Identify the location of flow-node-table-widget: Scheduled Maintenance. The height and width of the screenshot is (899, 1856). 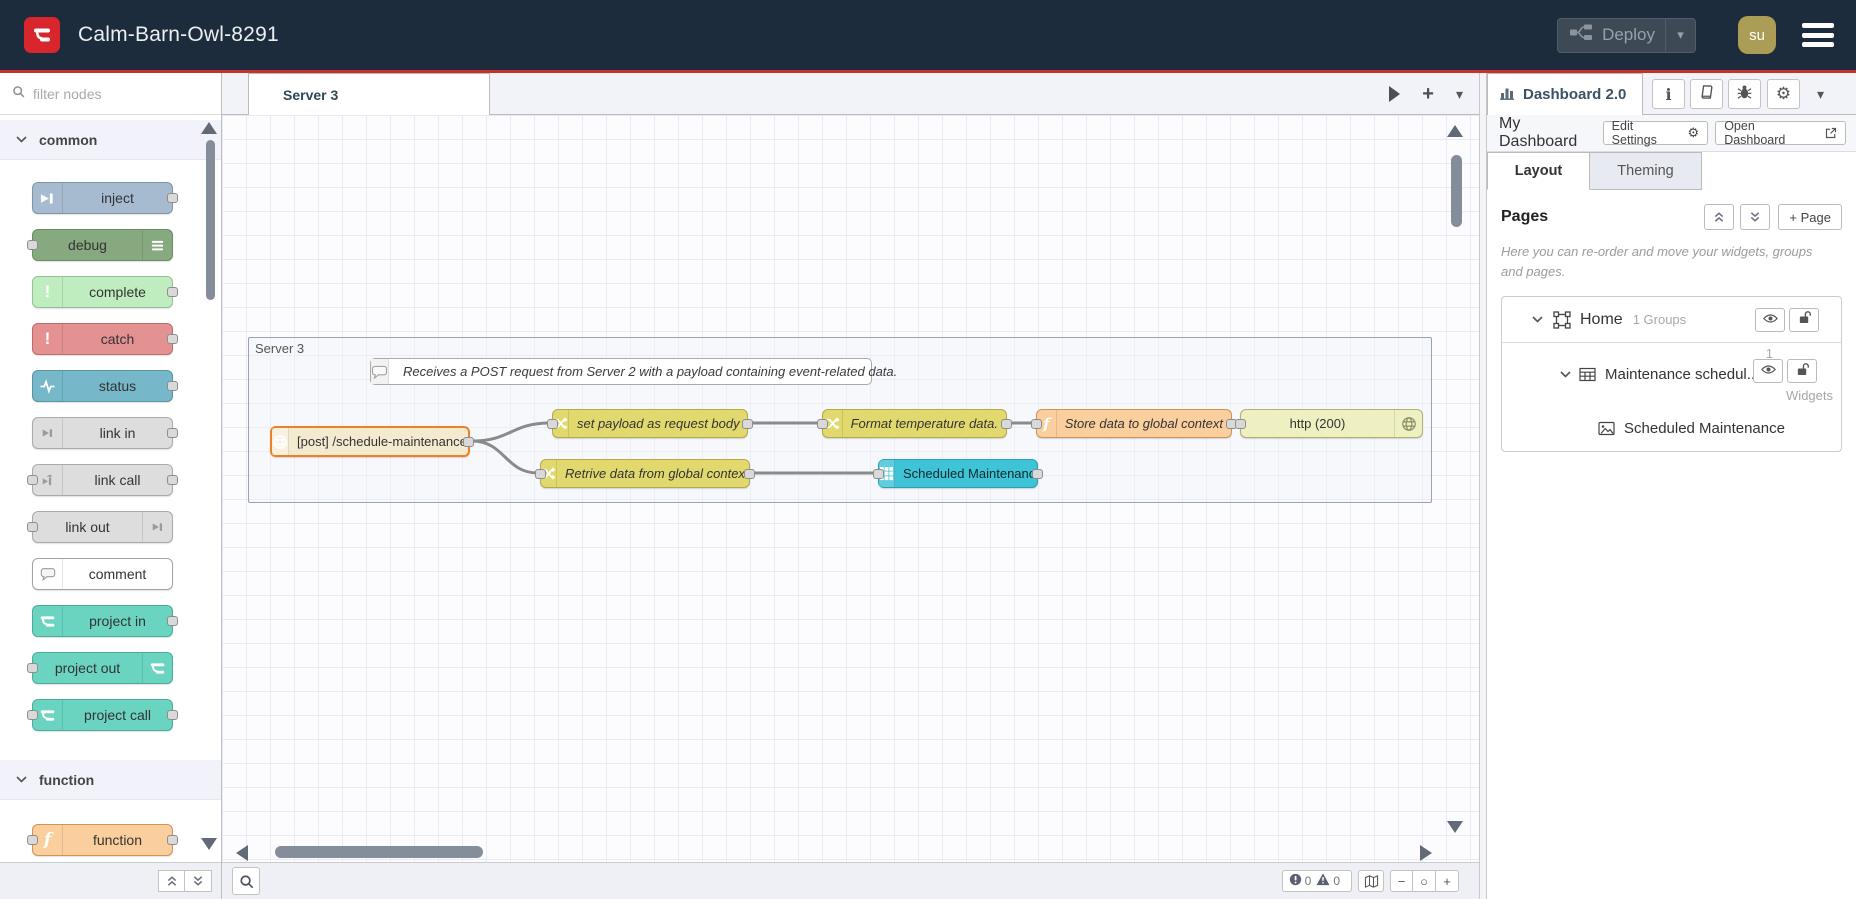
(958, 473).